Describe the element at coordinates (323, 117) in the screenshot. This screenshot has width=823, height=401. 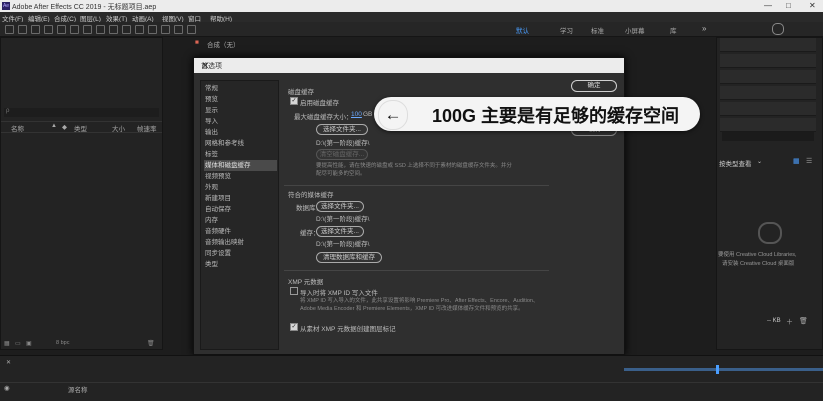
I see `max-disk-cache-label: 最大磁盘缓存大小：` at that location.